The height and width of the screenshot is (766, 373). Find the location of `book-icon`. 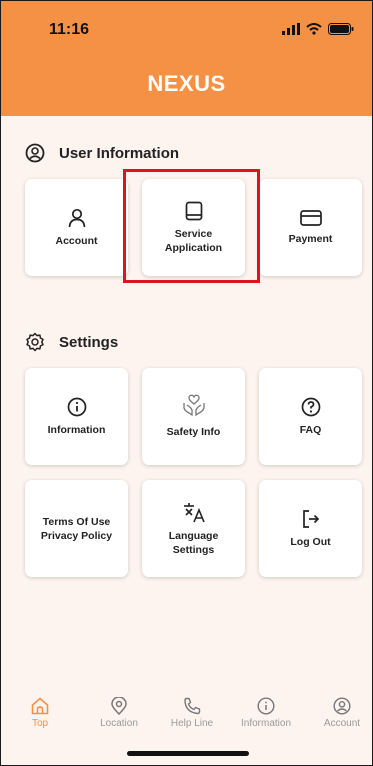

book-icon is located at coordinates (193, 210).